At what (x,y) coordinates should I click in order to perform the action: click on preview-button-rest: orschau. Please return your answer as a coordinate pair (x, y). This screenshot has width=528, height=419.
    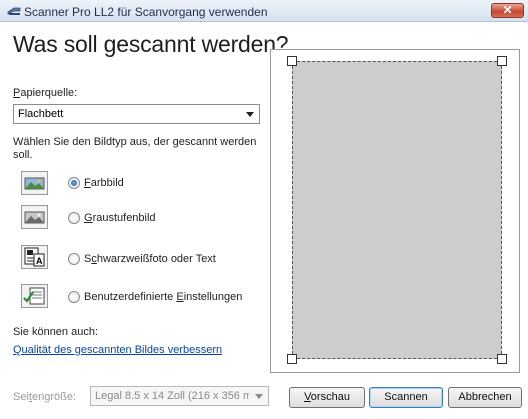
    Looking at the image, I should click on (330, 397).